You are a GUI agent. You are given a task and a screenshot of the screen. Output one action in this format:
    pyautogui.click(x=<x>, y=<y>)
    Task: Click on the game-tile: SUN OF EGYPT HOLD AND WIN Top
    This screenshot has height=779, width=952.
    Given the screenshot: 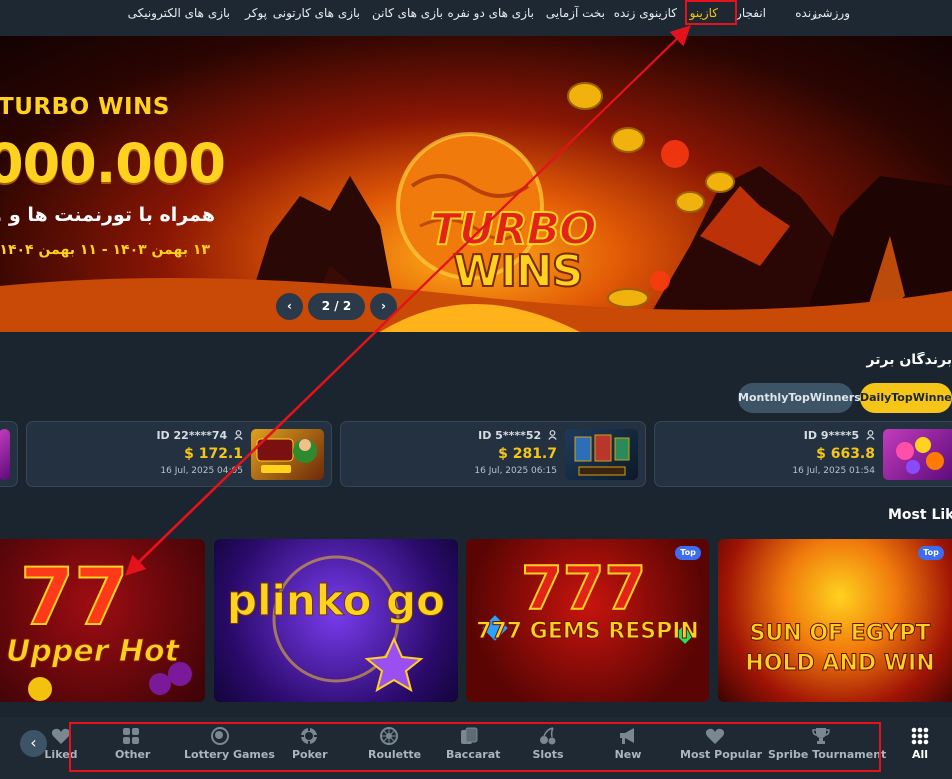 What is the action you would take?
    pyautogui.click(x=835, y=620)
    